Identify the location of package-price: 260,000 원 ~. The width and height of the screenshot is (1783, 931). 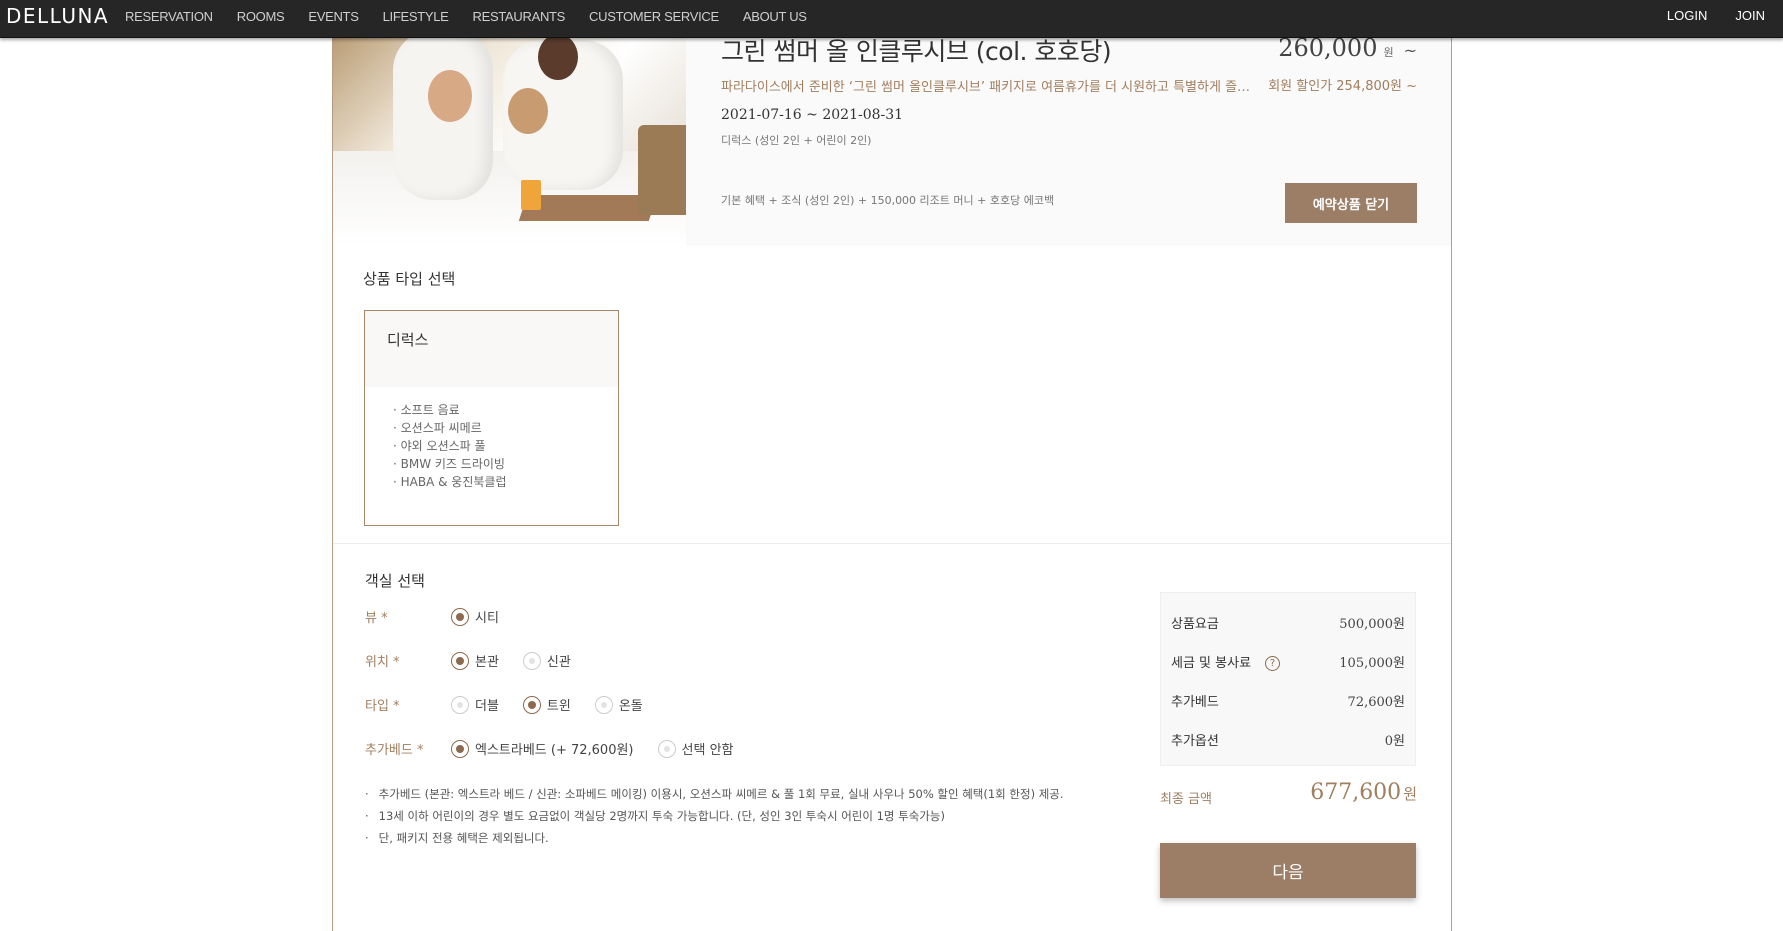
(1347, 48).